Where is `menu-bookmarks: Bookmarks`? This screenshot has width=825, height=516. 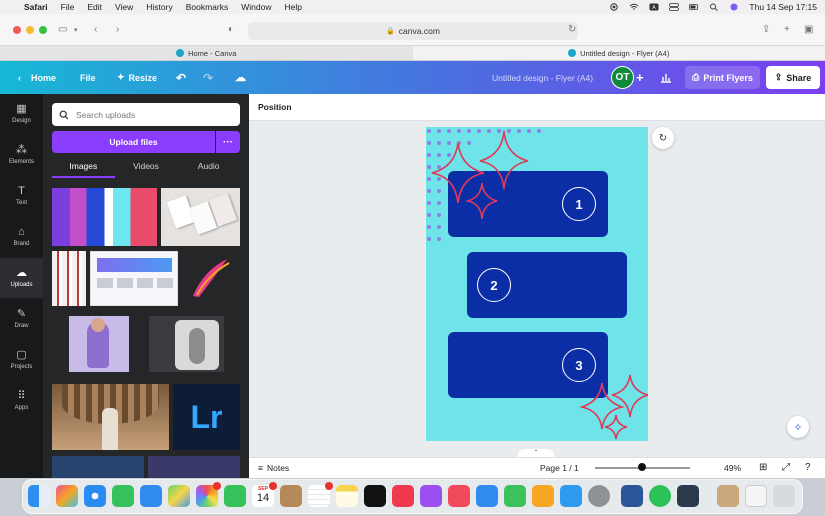
menu-bookmarks: Bookmarks is located at coordinates (207, 7).